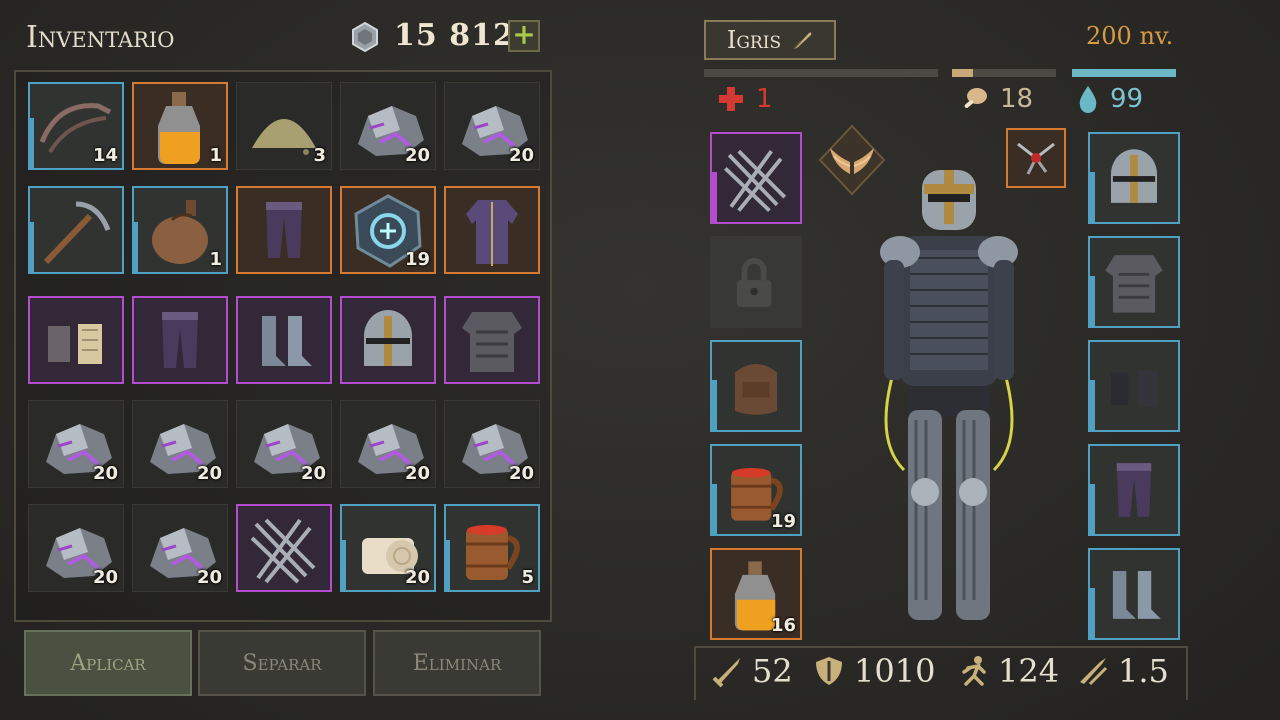 The width and height of the screenshot is (1280, 720). What do you see at coordinates (1017, 99) in the screenshot?
I see `hunger-value: 18` at bounding box center [1017, 99].